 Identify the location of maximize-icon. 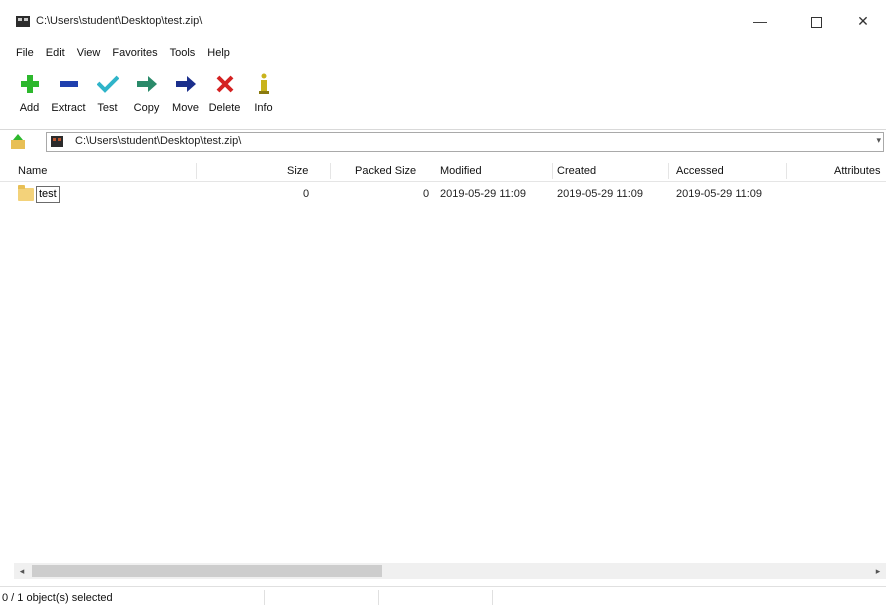
(816, 22).